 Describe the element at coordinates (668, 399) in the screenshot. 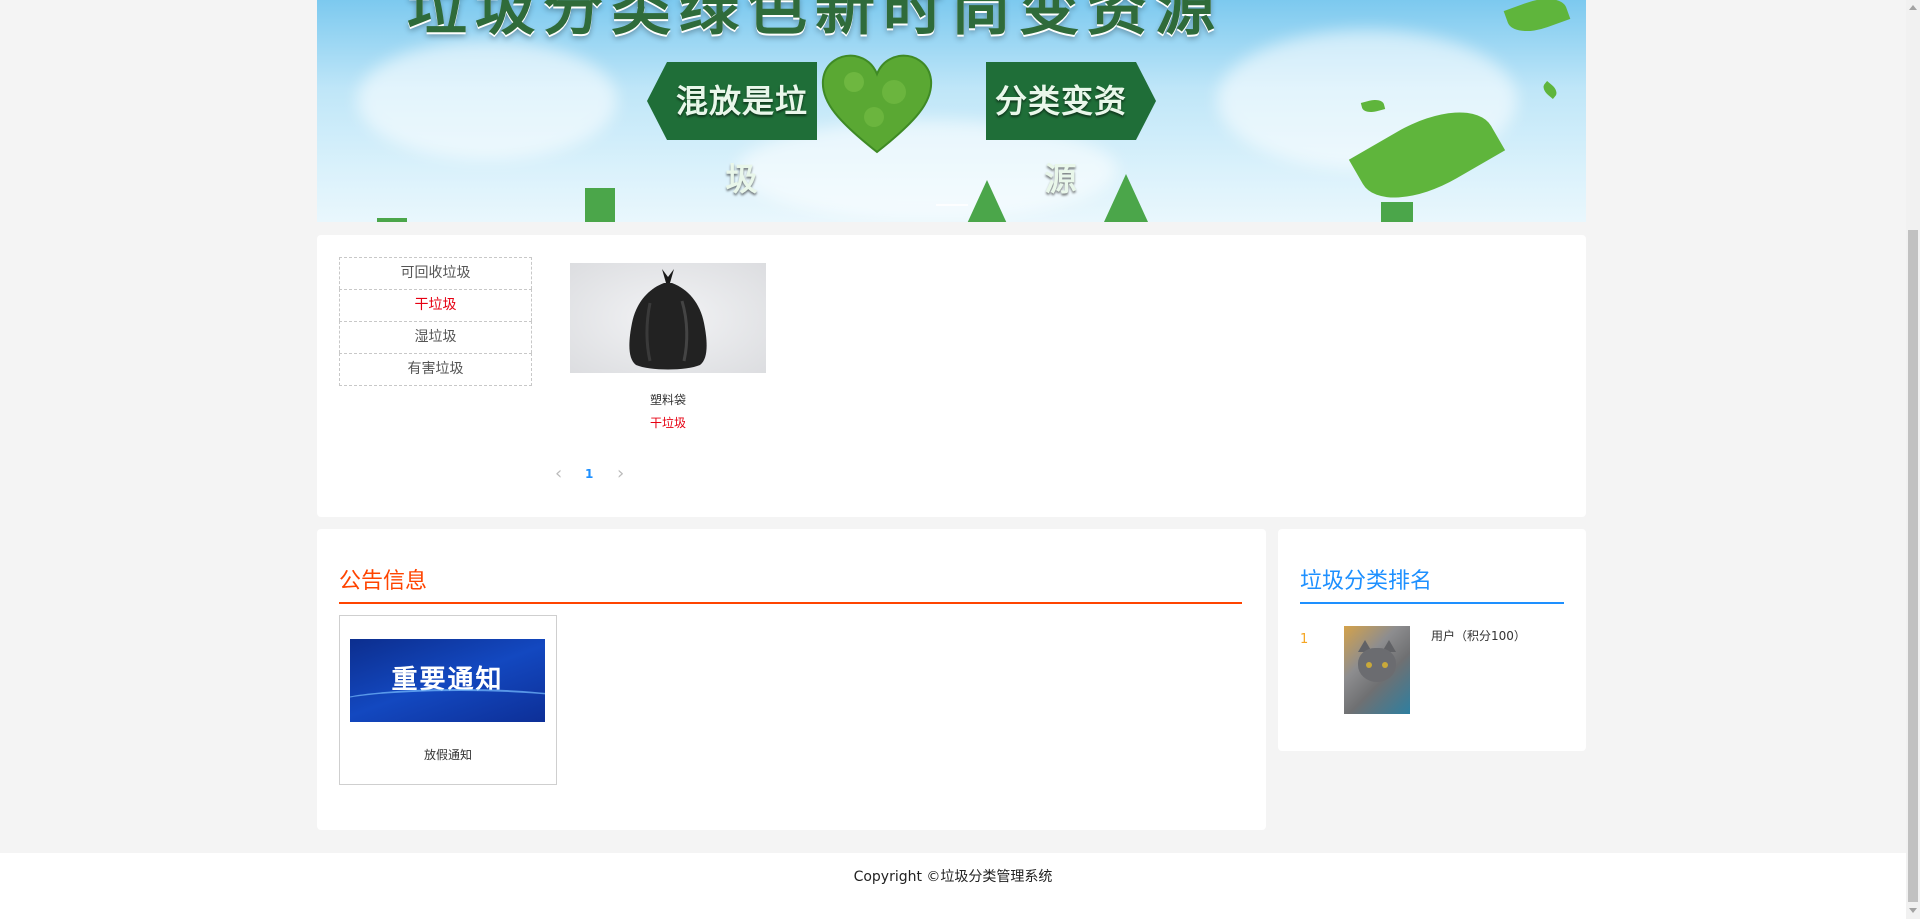

I see `product-name: 塑料袋` at that location.